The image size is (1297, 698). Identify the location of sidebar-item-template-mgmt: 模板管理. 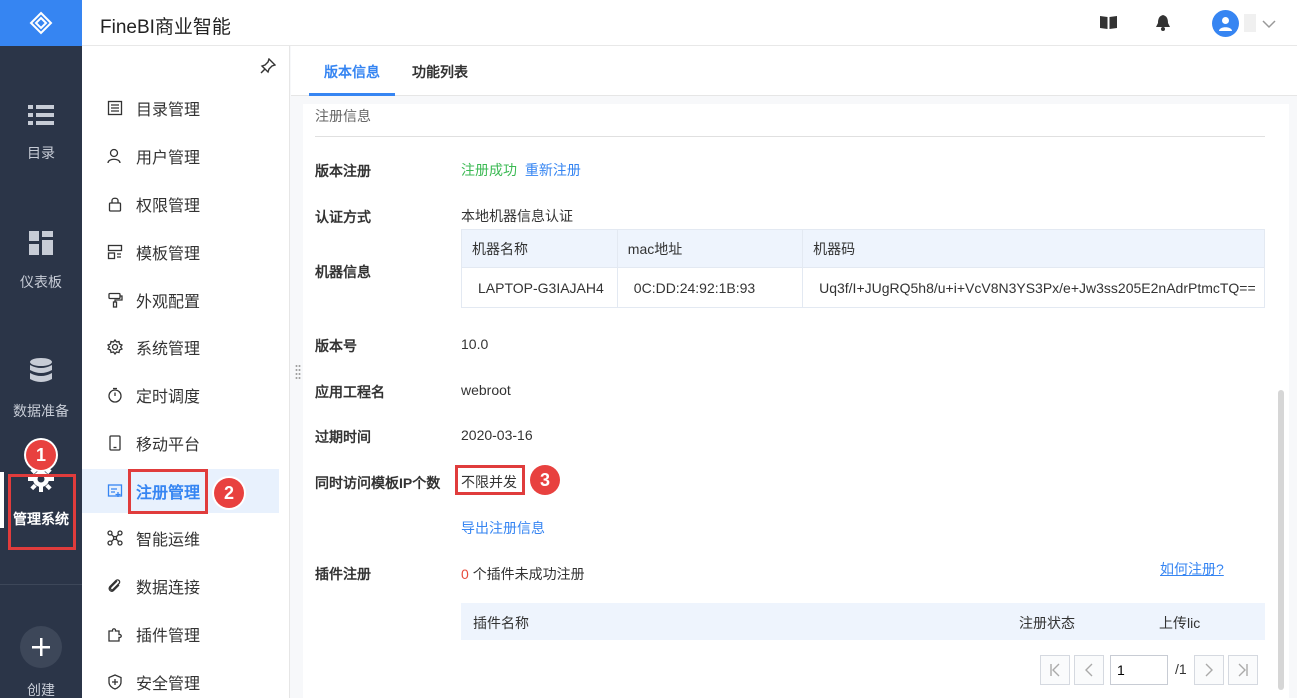
(180, 252).